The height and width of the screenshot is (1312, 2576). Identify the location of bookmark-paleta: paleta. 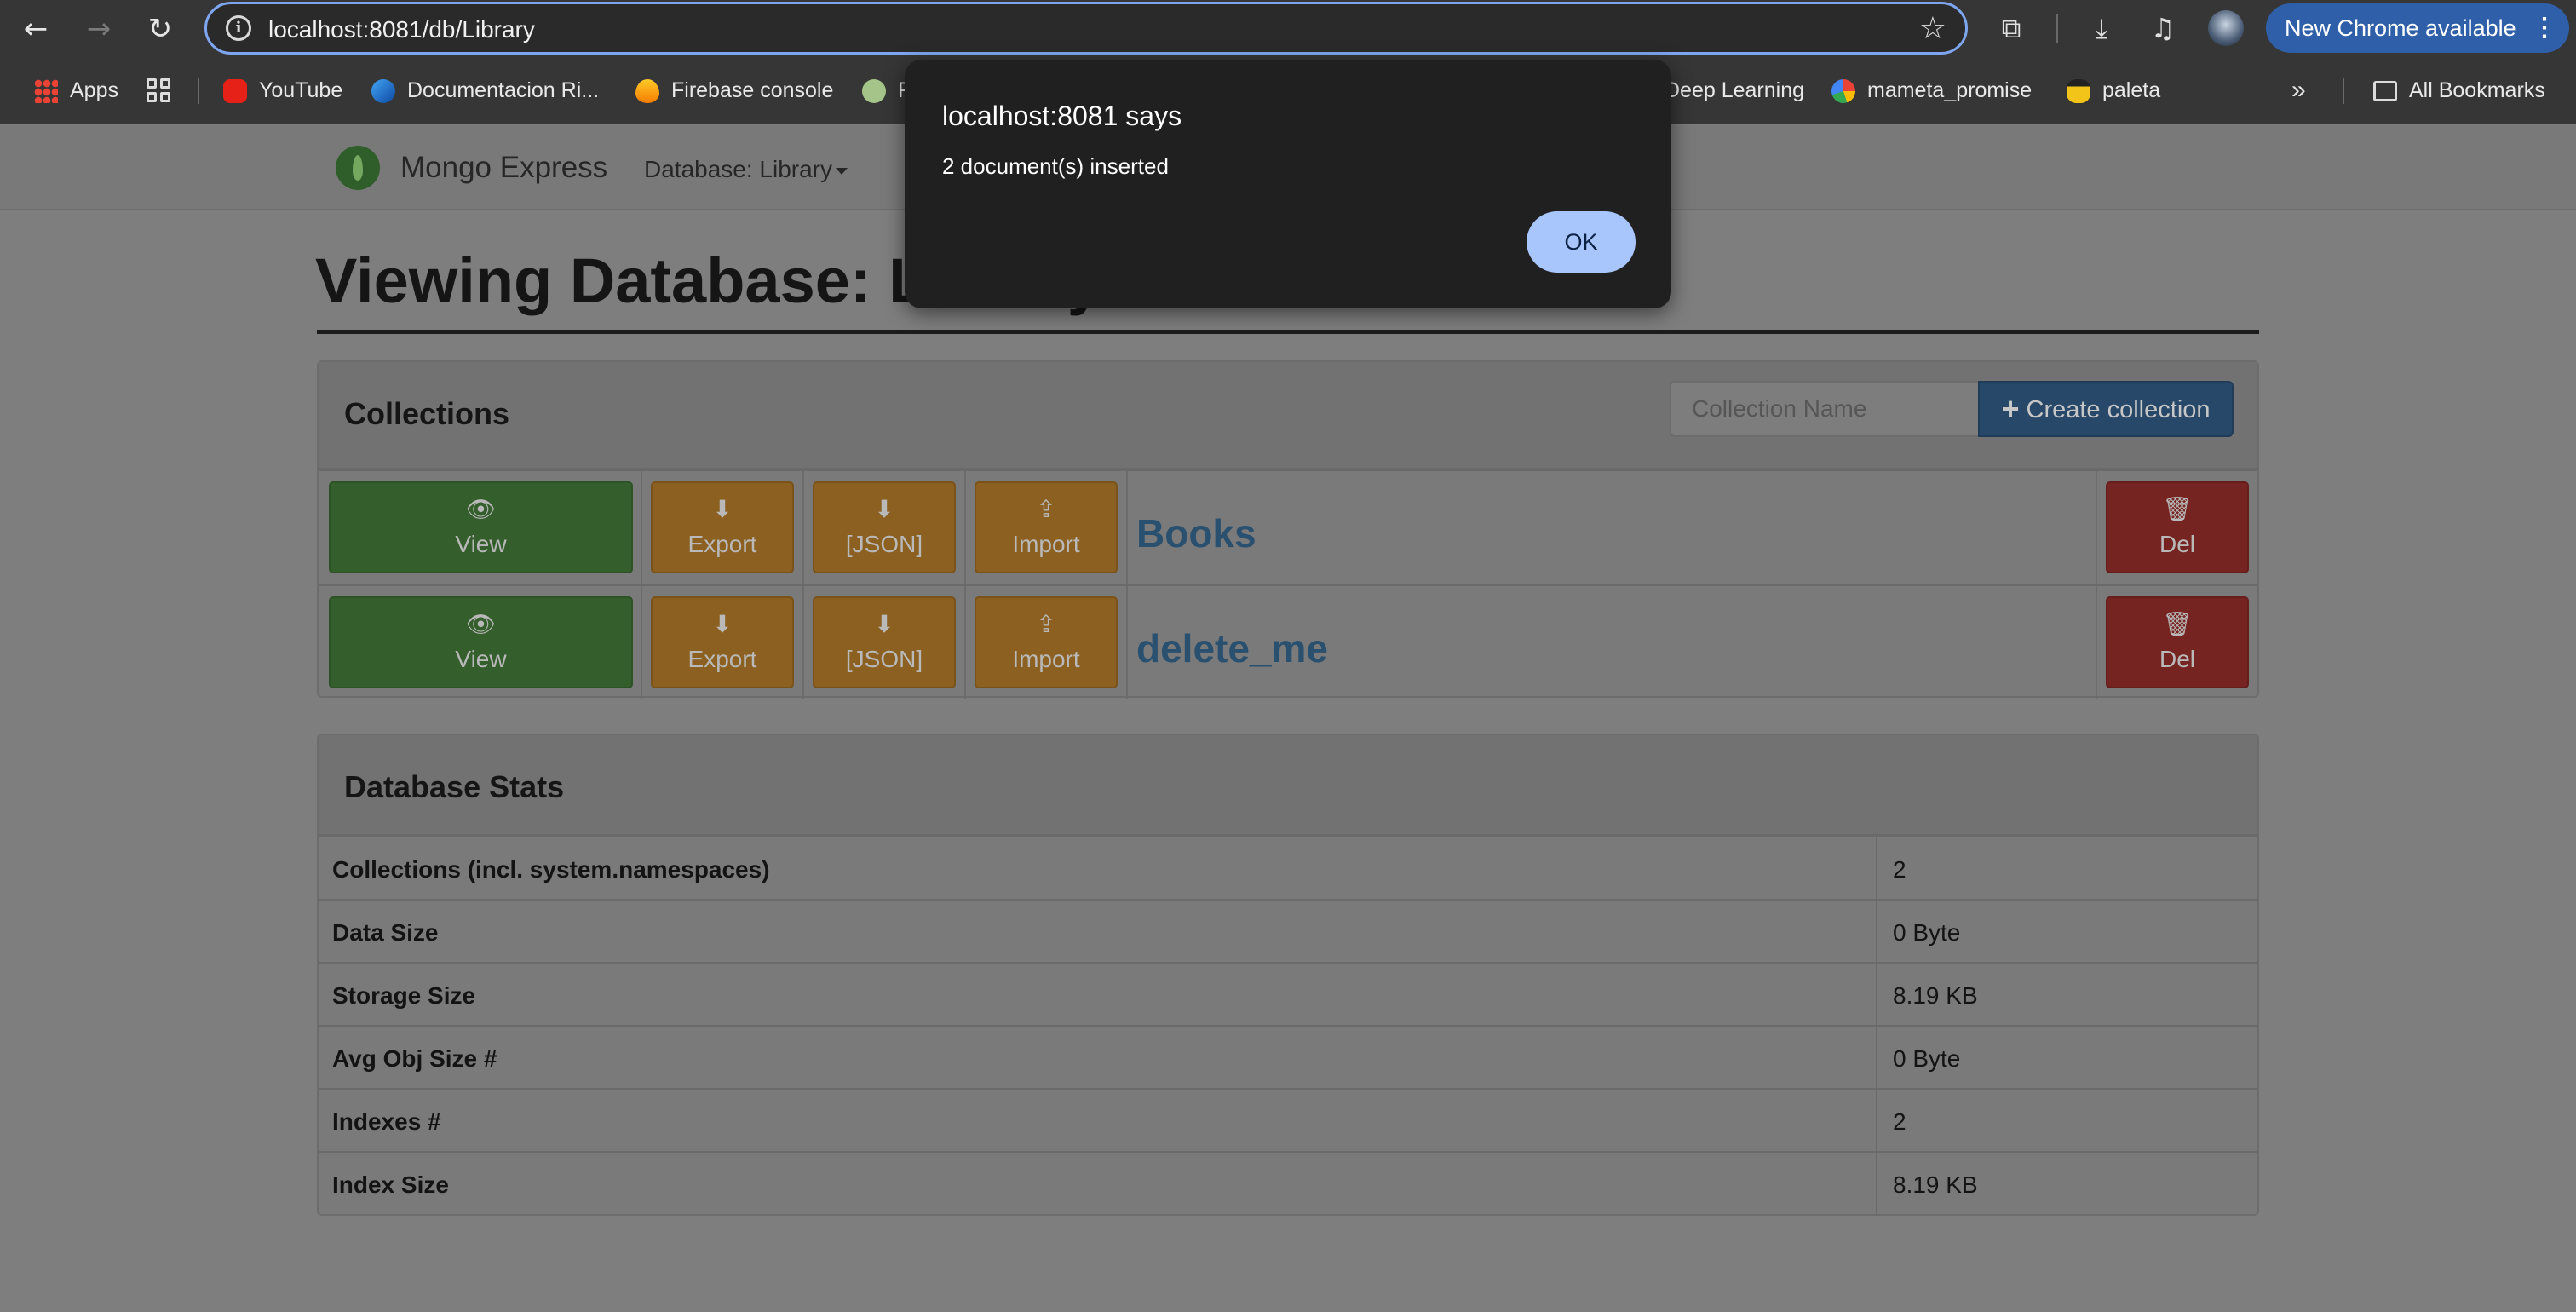
(2113, 90).